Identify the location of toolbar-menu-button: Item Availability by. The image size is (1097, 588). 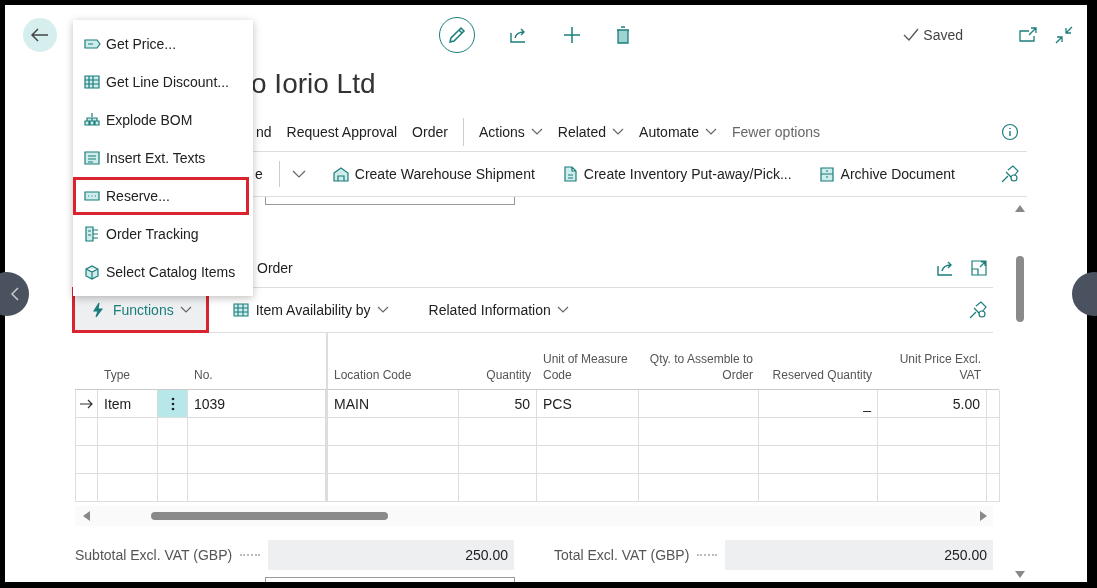
(310, 310).